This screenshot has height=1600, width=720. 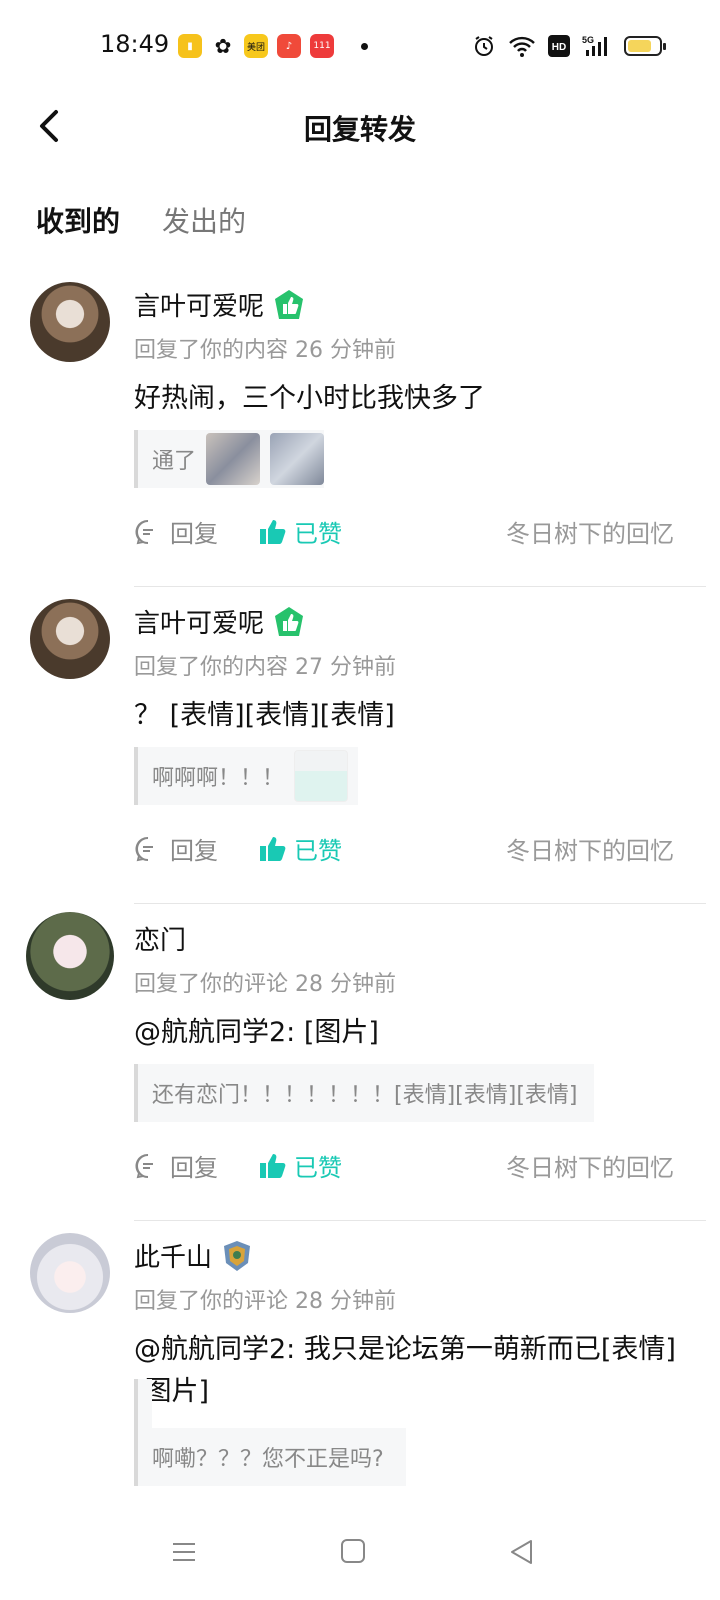 I want to click on status-bar: 18:49 ▮ ✿ 美团 ♪ 111 HD 5G, so click(x=360, y=46).